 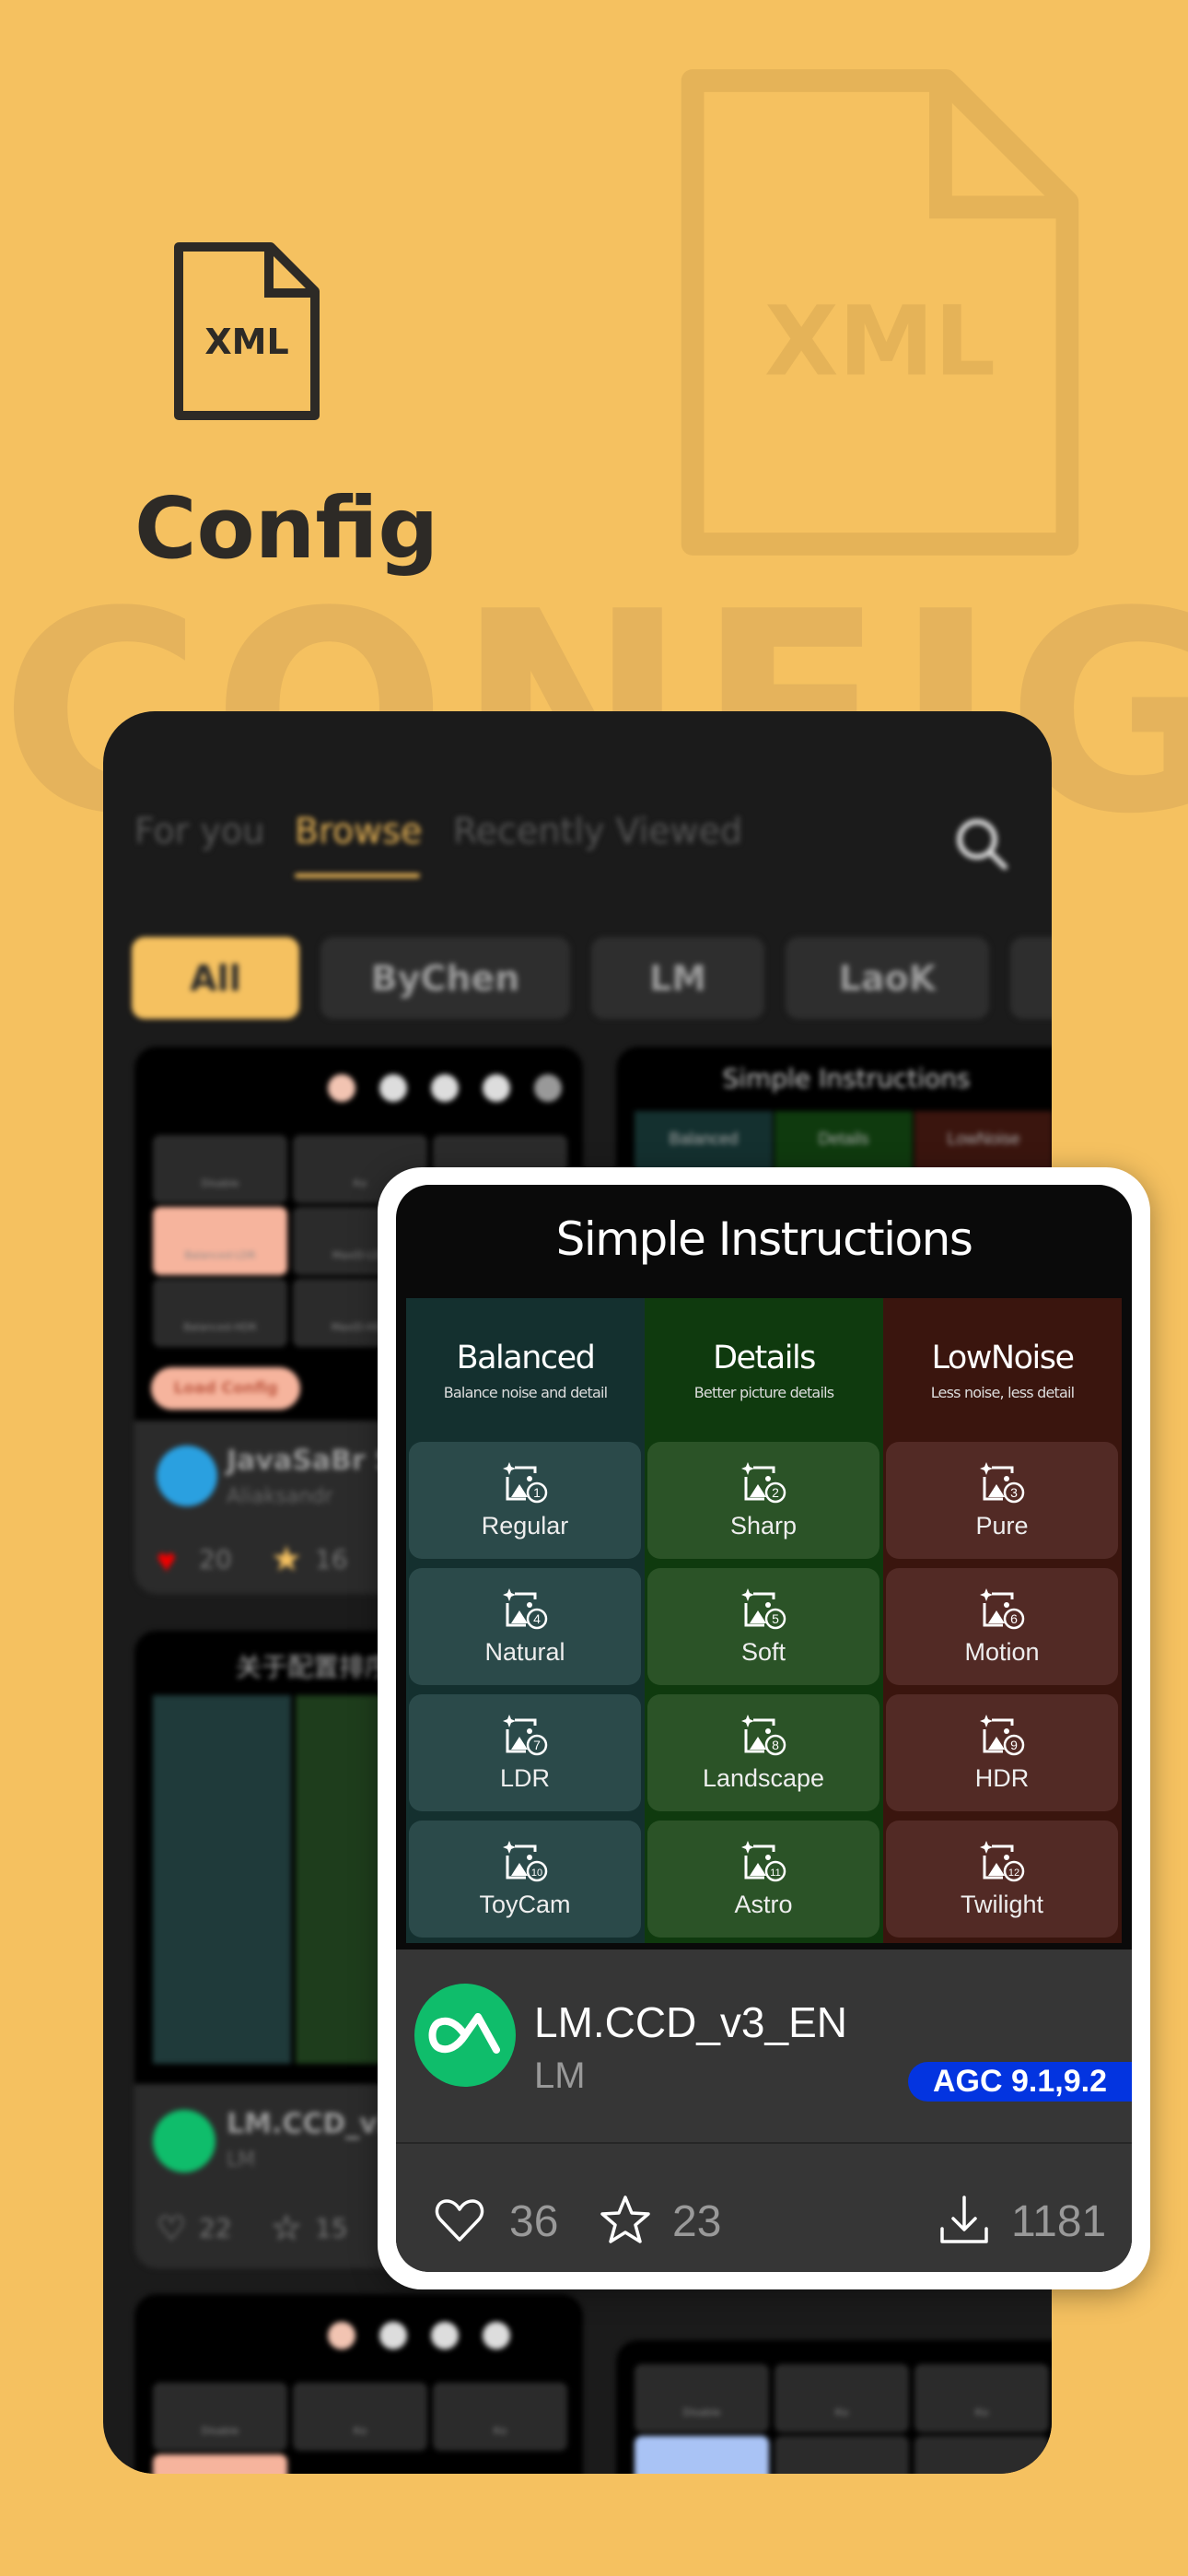 I want to click on column-name: LowNoise, so click(x=1003, y=1358).